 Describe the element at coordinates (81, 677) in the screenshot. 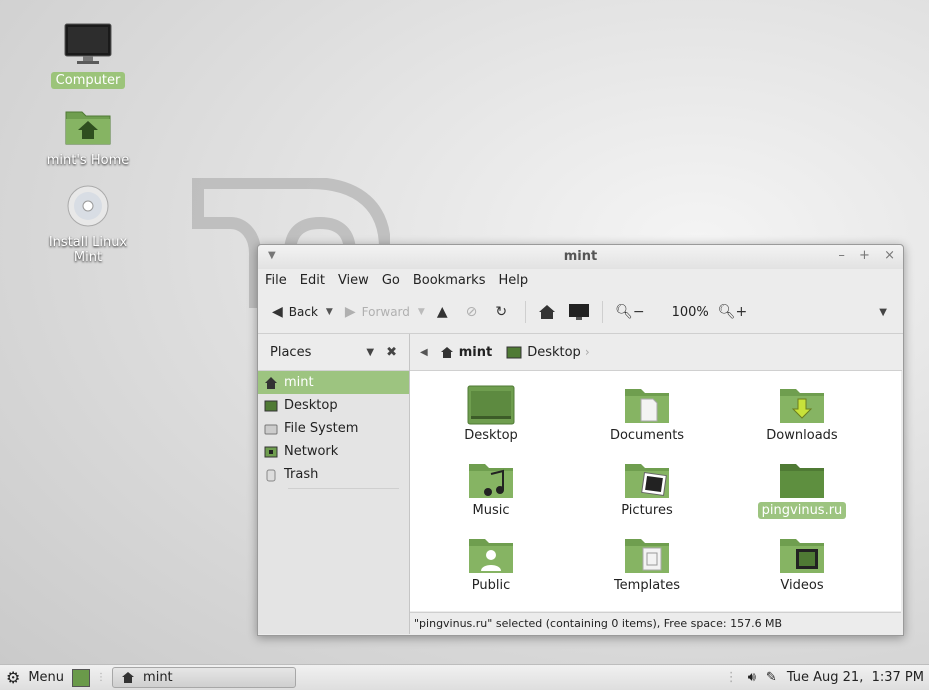

I see `show-desktop-button` at that location.